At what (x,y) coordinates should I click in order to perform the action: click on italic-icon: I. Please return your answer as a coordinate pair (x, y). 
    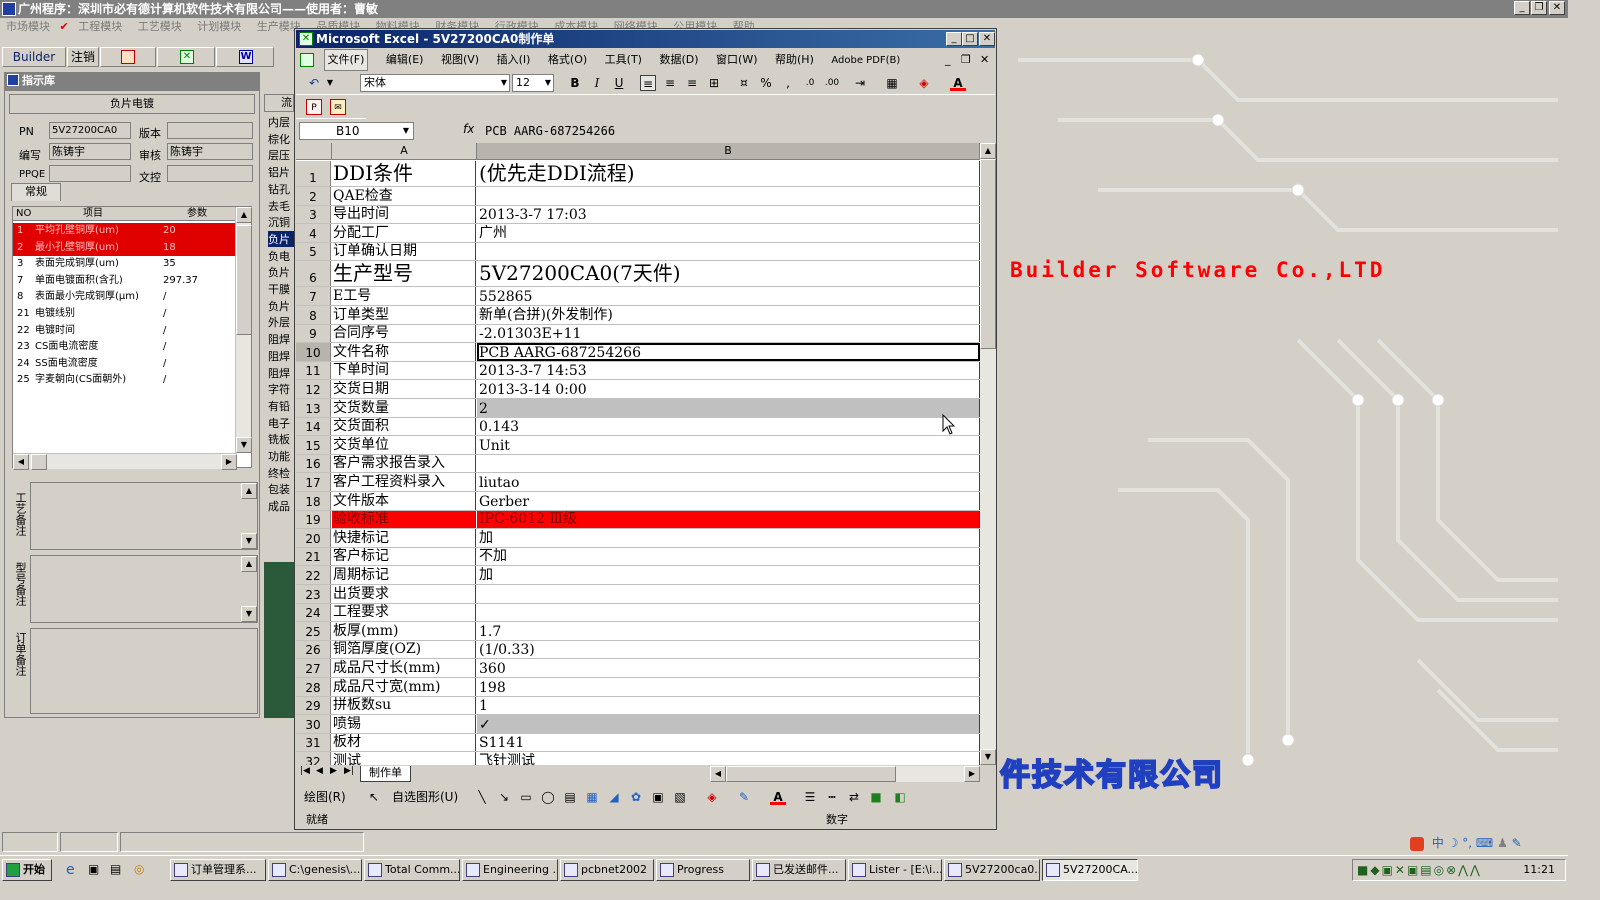
    Looking at the image, I should click on (597, 83).